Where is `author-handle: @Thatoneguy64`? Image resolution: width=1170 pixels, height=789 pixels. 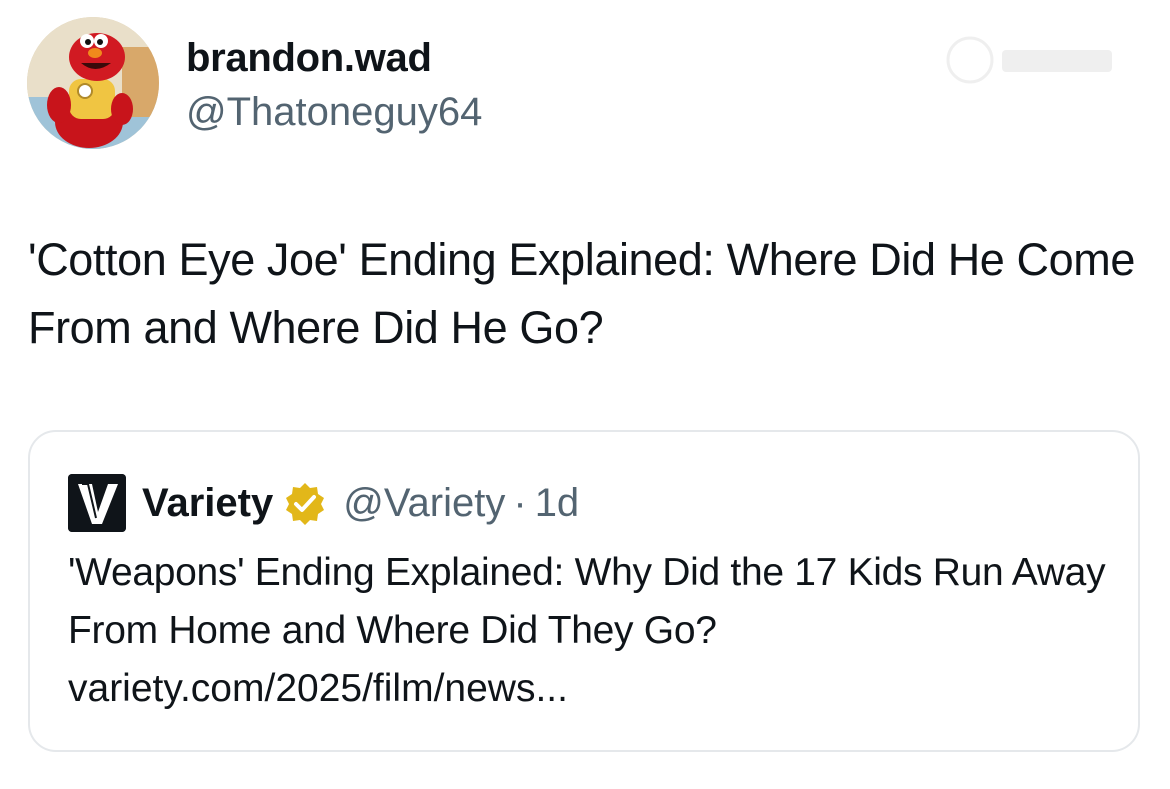
author-handle: @Thatoneguy64 is located at coordinates (334, 112).